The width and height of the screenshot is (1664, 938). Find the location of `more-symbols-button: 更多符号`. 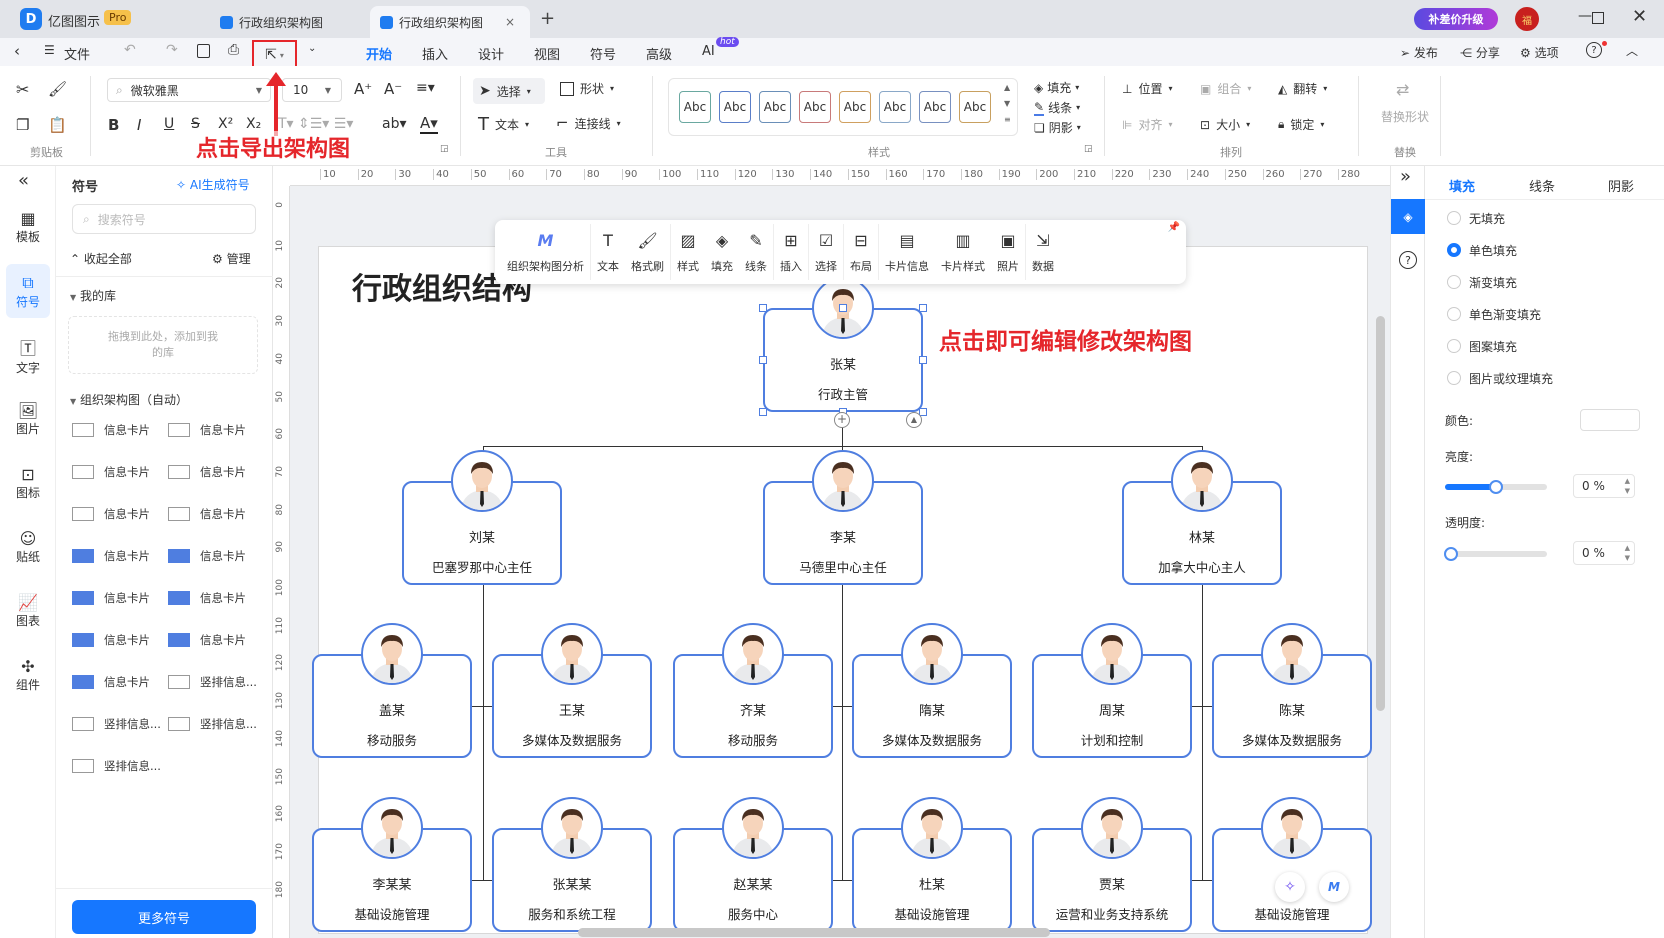

more-symbols-button: 更多符号 is located at coordinates (164, 917).